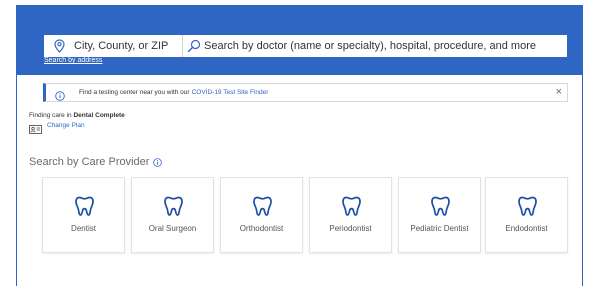  I want to click on care-provider-heading: Search by Care Provider, so click(96, 162).